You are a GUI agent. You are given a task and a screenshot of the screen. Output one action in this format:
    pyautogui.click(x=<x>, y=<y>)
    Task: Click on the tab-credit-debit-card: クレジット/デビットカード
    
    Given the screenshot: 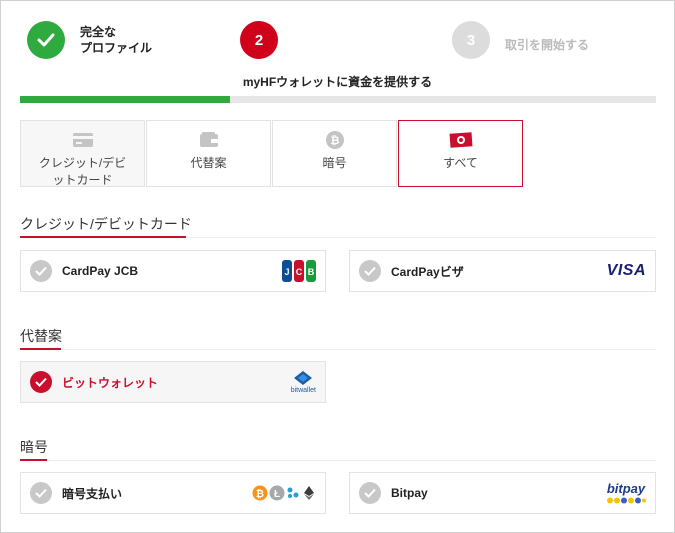 What is the action you would take?
    pyautogui.click(x=82, y=153)
    